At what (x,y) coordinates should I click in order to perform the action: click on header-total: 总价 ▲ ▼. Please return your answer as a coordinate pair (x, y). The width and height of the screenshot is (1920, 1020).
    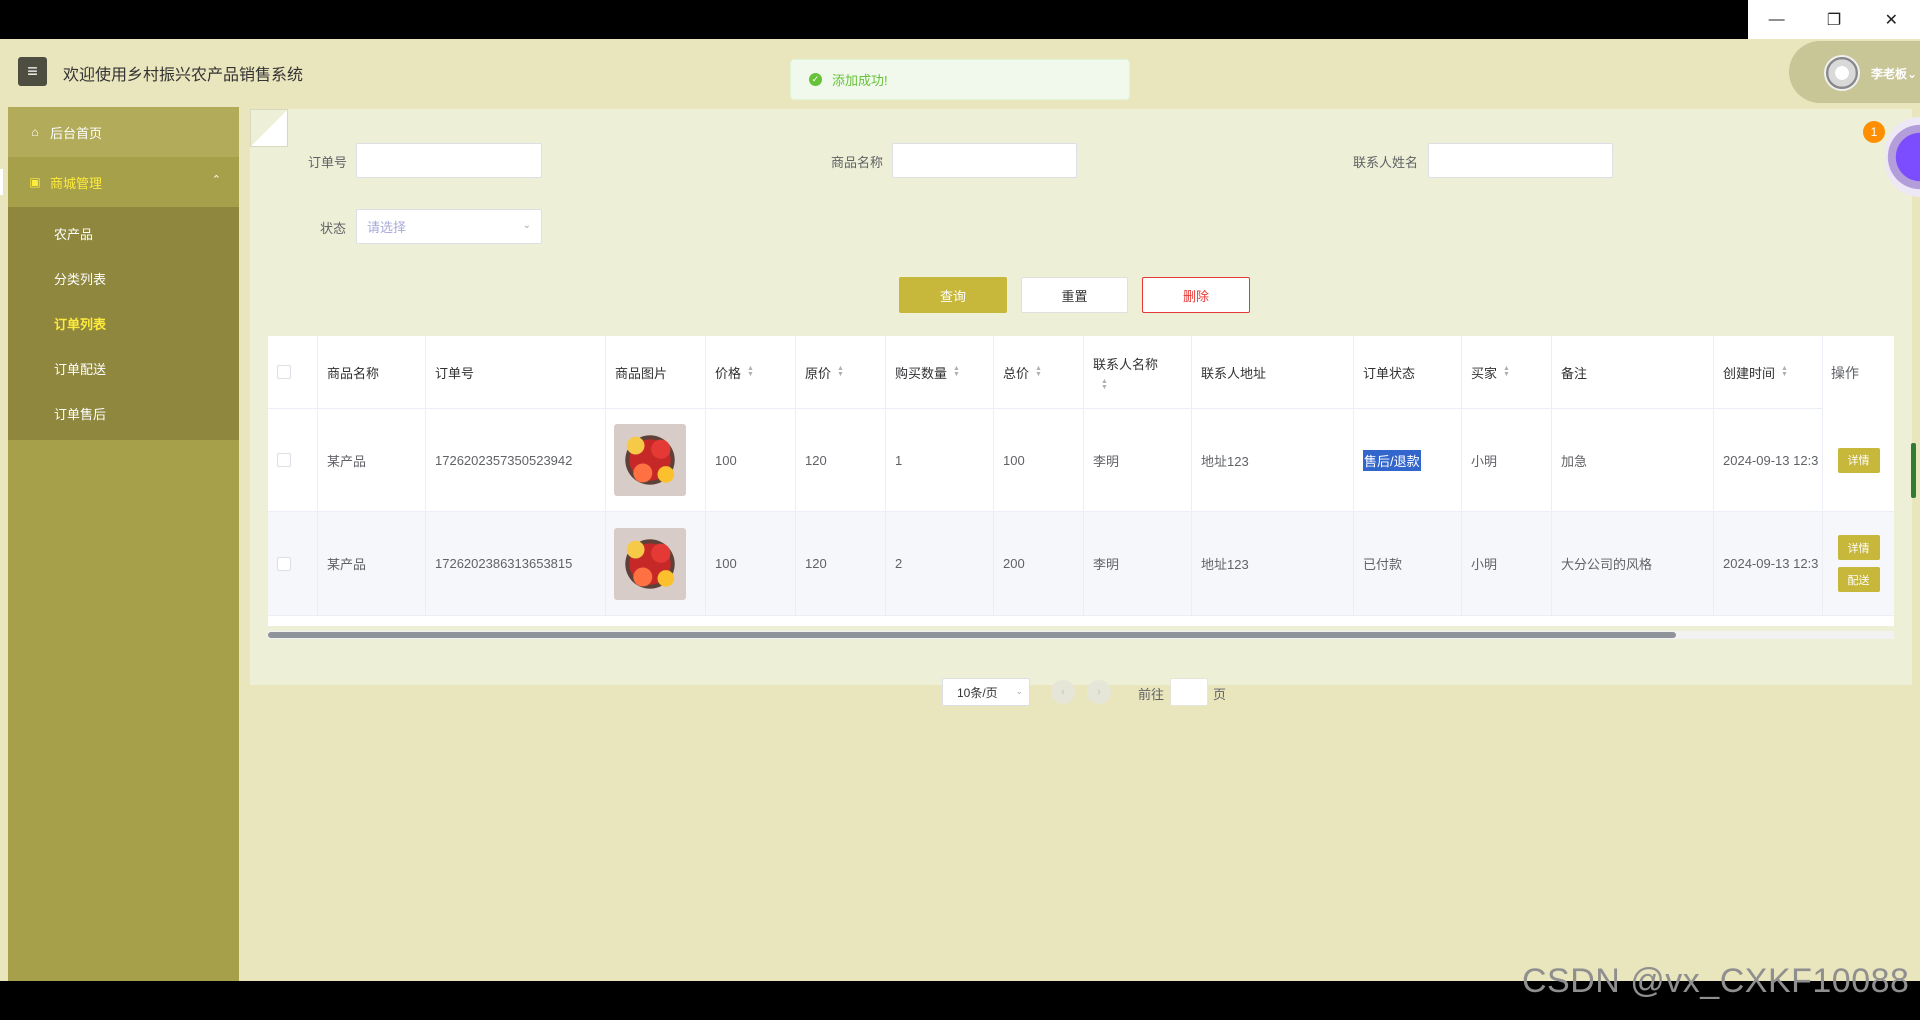
    Looking at the image, I should click on (1039, 372).